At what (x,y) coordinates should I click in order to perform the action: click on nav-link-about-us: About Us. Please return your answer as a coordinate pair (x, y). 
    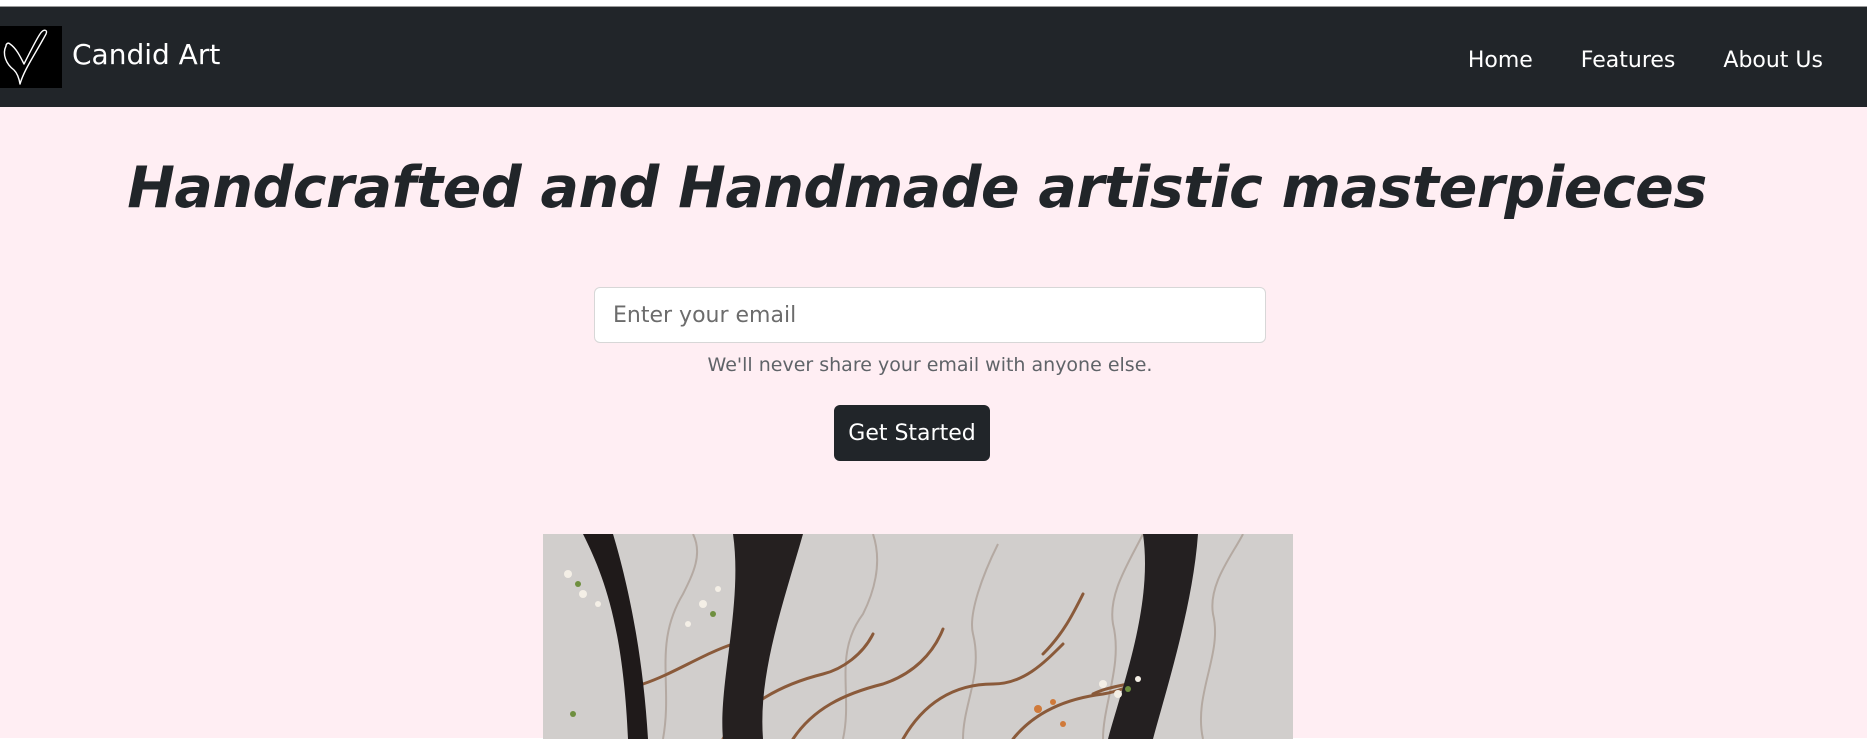
    Looking at the image, I should click on (1761, 61).